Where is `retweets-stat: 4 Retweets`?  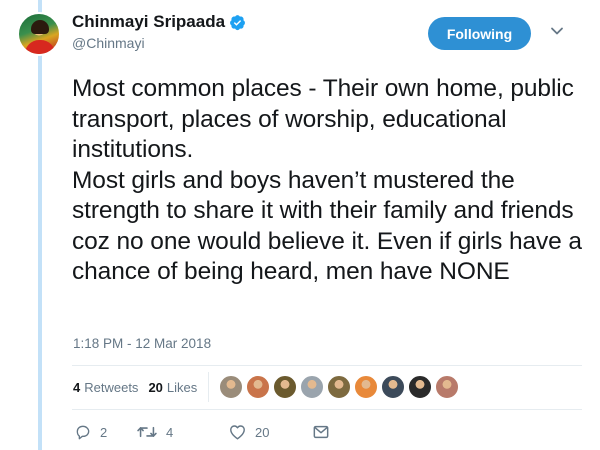 retweets-stat: 4 Retweets is located at coordinates (105, 387).